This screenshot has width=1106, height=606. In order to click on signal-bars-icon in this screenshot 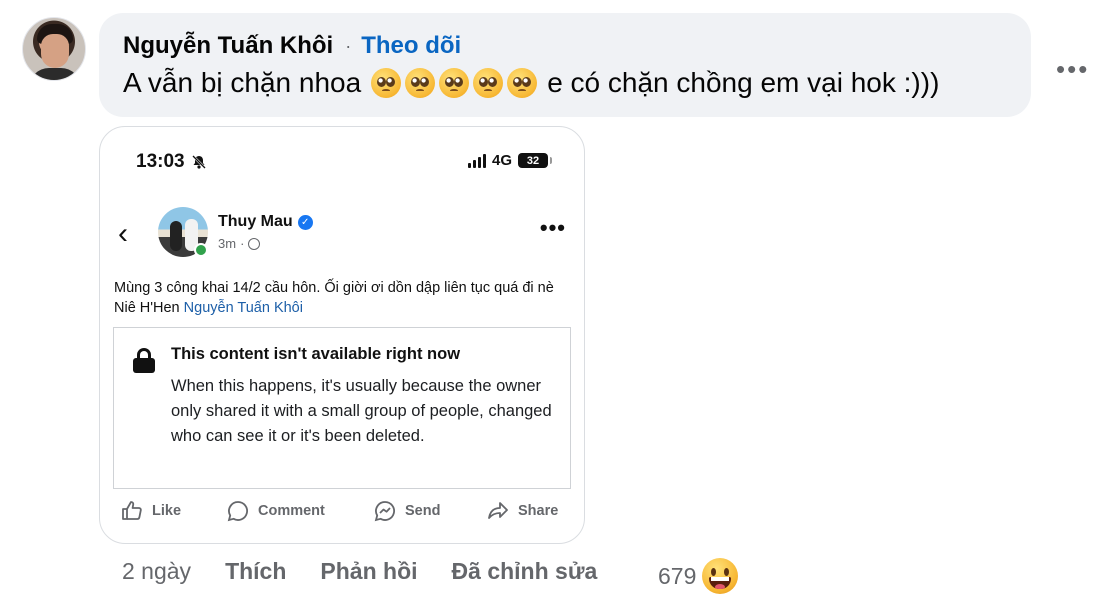, I will do `click(476, 160)`.